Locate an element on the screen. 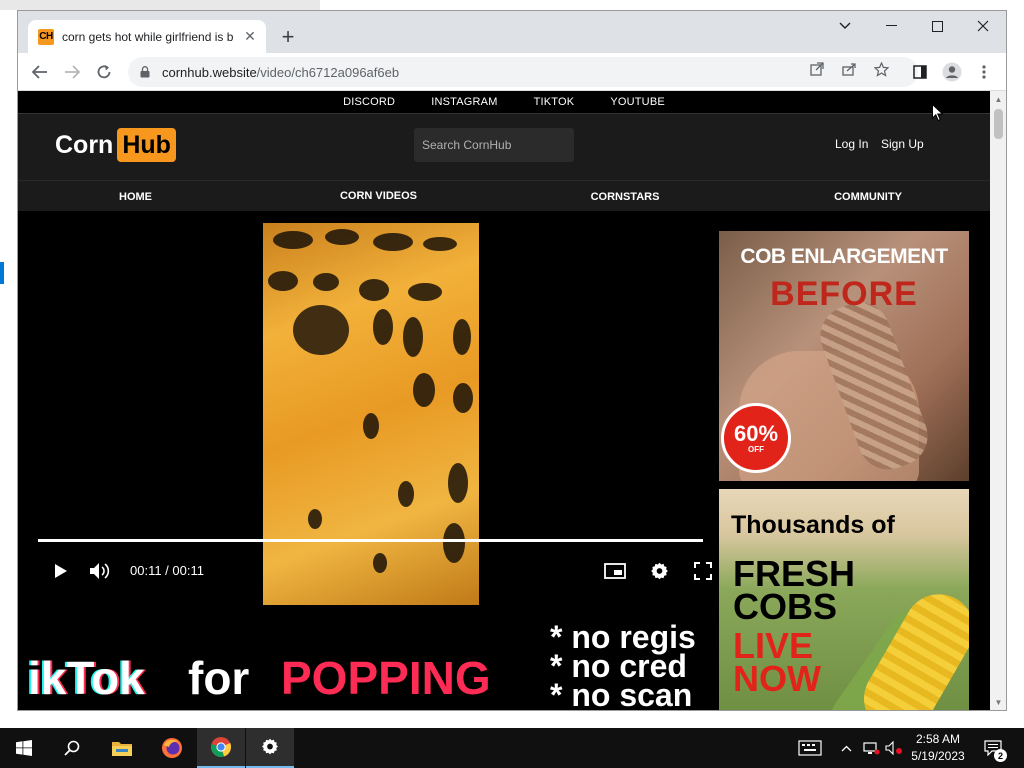 The image size is (1024, 768). maximize-icon is located at coordinates (937, 26).